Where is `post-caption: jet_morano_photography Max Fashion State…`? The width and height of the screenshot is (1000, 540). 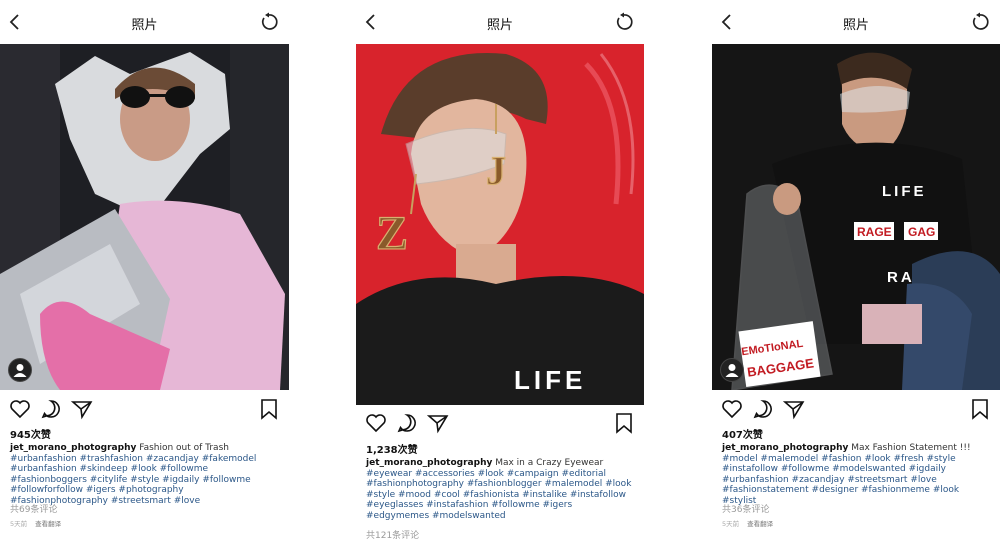 post-caption: jet_morano_photography Max Fashion State… is located at coordinates (857, 475).